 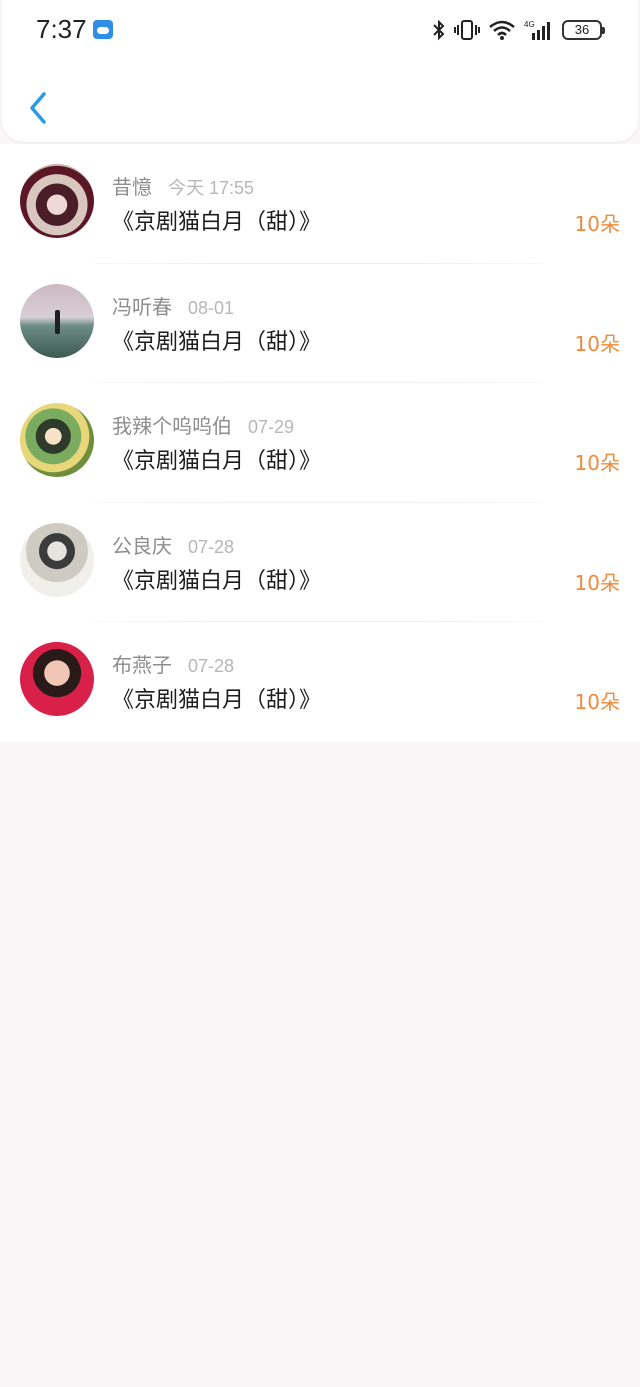 I want to click on user-name: 昔憶 今天 17:55, so click(x=183, y=187).